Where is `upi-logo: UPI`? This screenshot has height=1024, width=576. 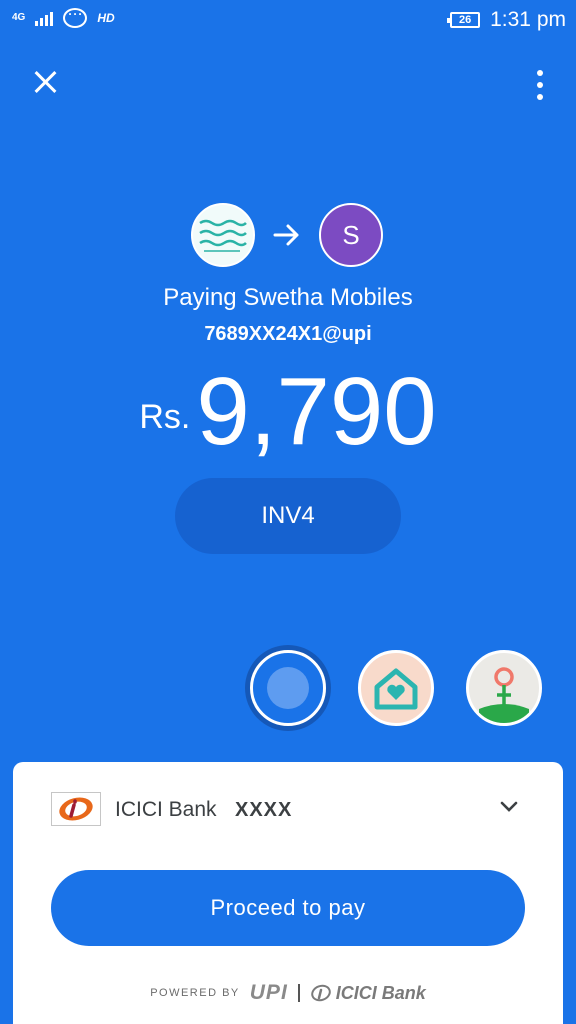 upi-logo: UPI is located at coordinates (268, 992).